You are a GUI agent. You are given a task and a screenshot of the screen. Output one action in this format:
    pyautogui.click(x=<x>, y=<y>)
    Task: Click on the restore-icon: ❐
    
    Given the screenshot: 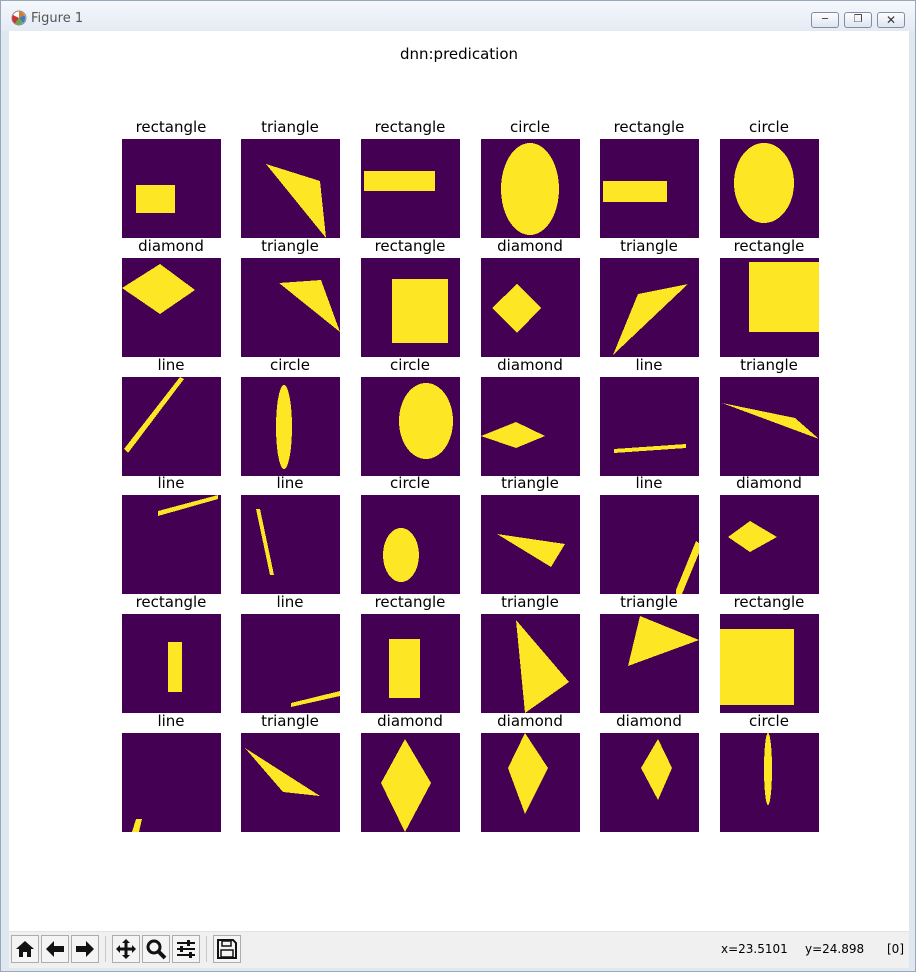 What is the action you would take?
    pyautogui.click(x=858, y=19)
    